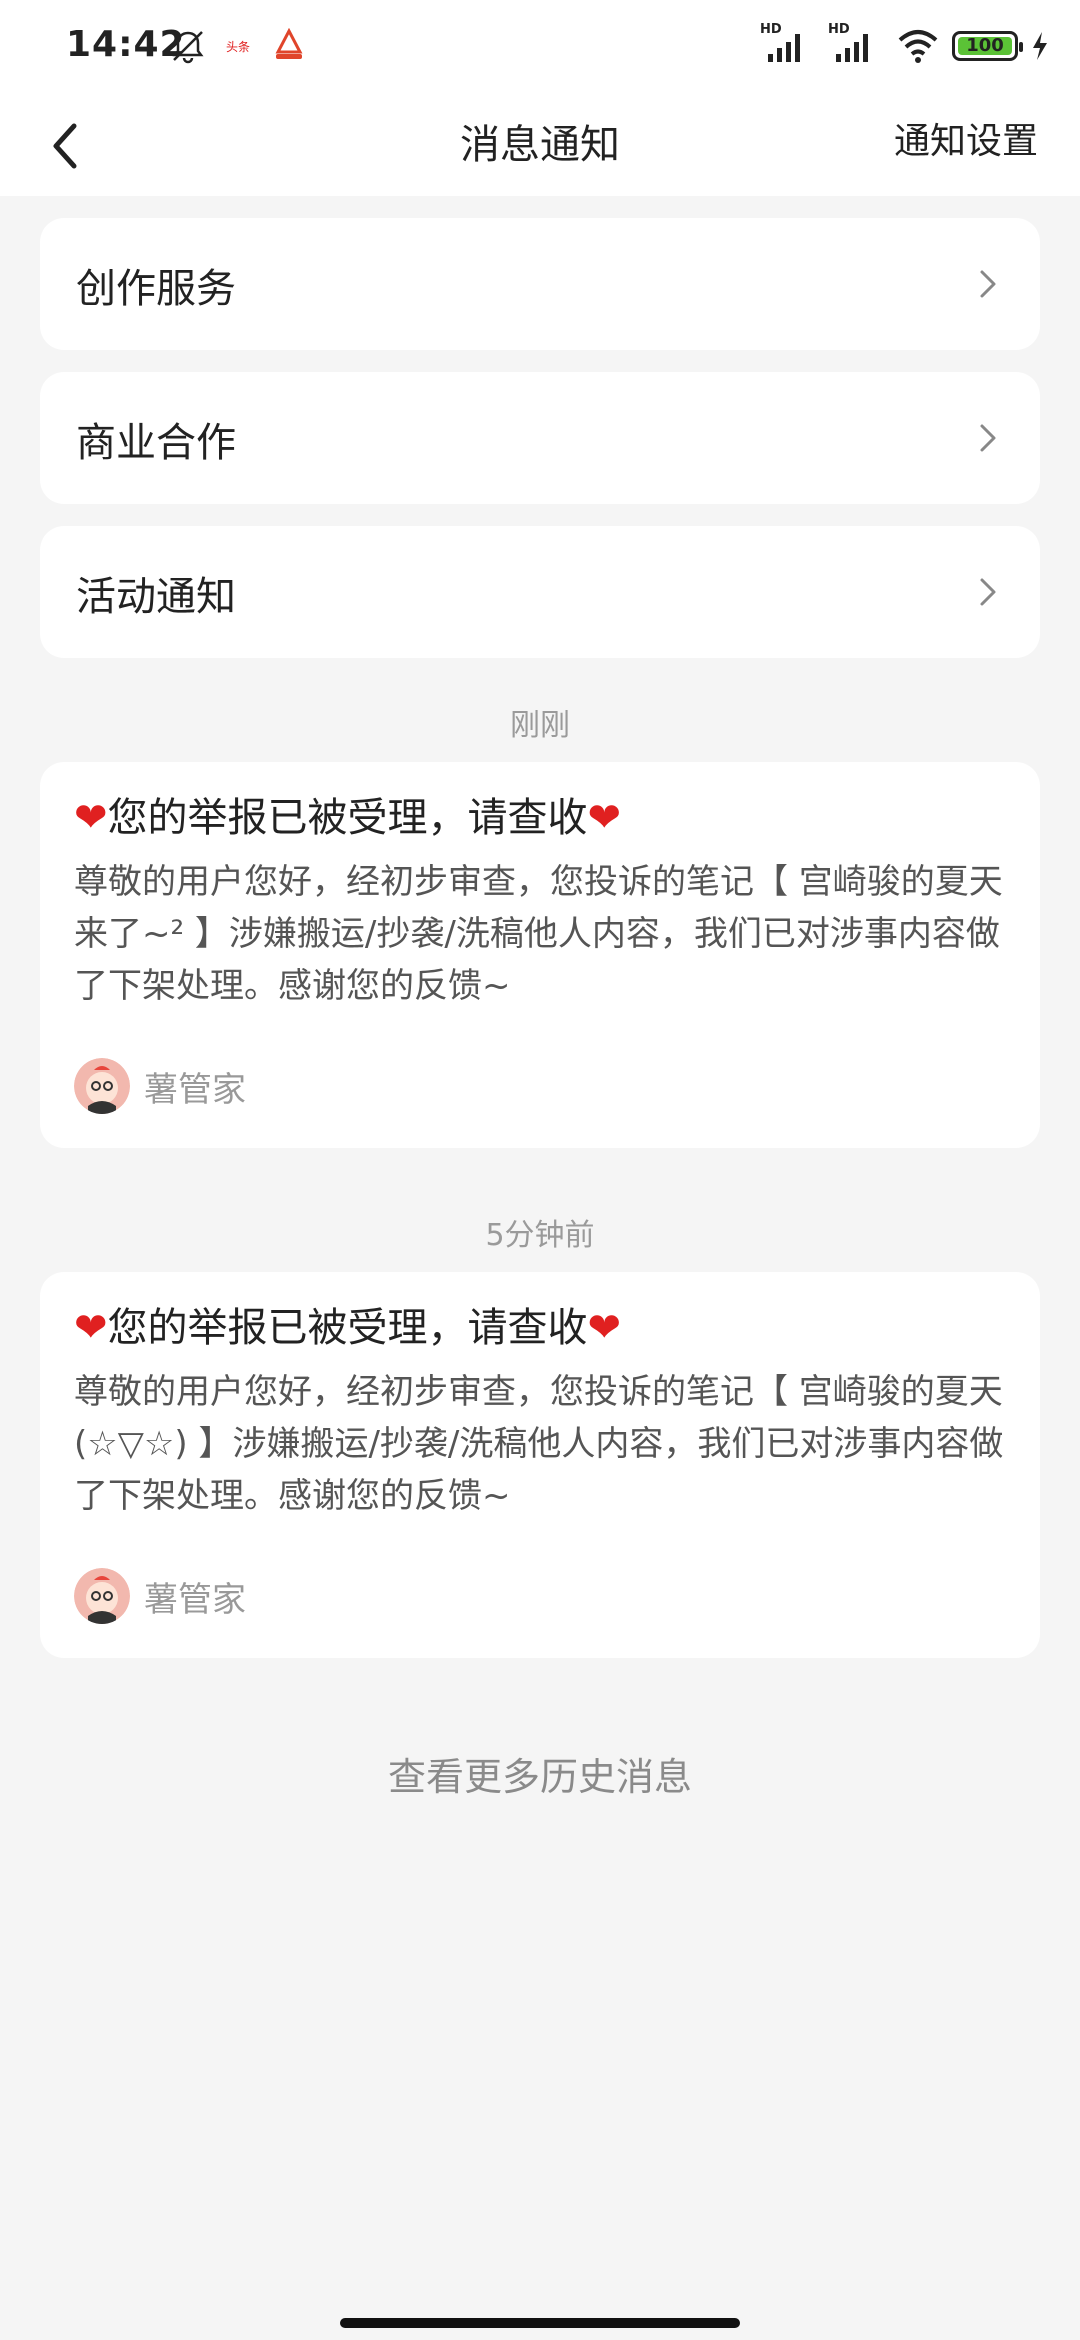 The width and height of the screenshot is (1080, 2340). Describe the element at coordinates (540, 592) in the screenshot. I see `menu-item-activity-notice: 活动通知` at that location.